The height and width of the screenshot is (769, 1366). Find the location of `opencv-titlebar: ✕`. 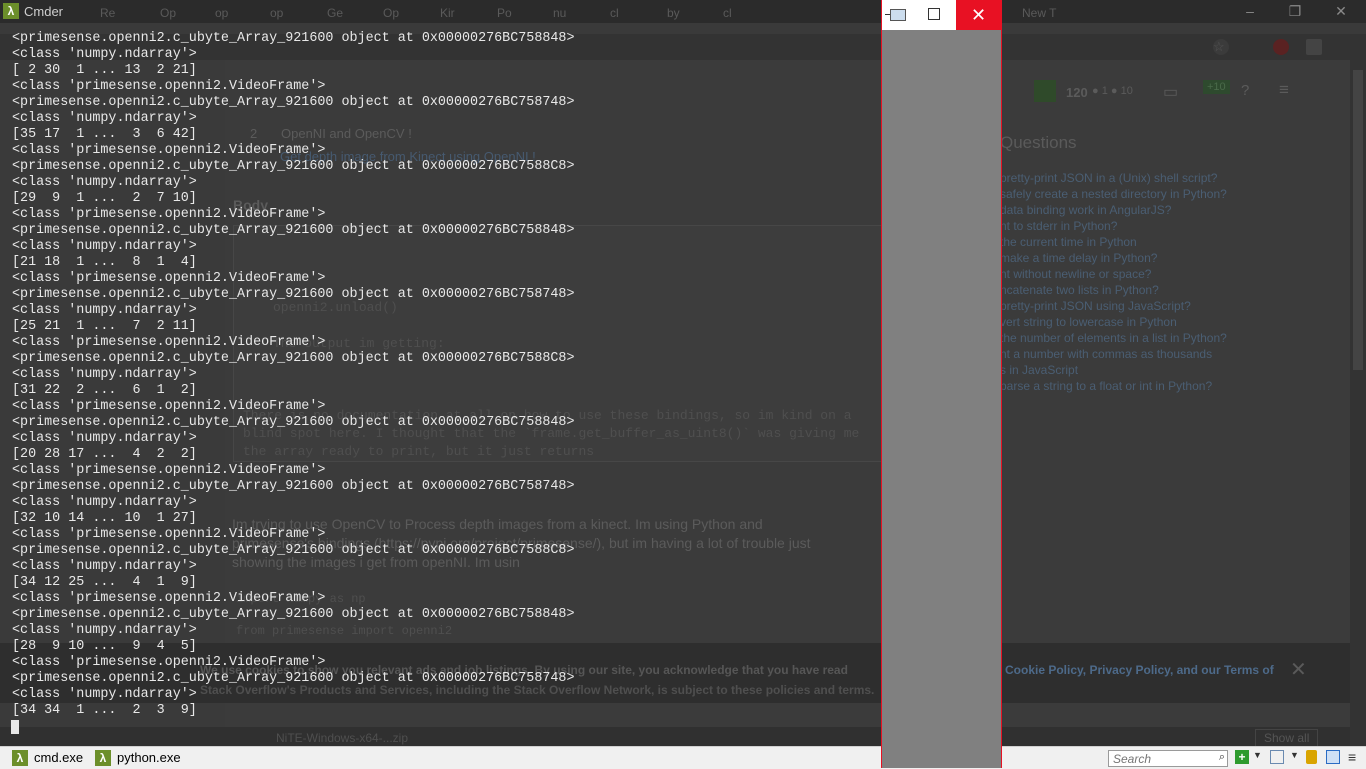

opencv-titlebar: ✕ is located at coordinates (941, 15).